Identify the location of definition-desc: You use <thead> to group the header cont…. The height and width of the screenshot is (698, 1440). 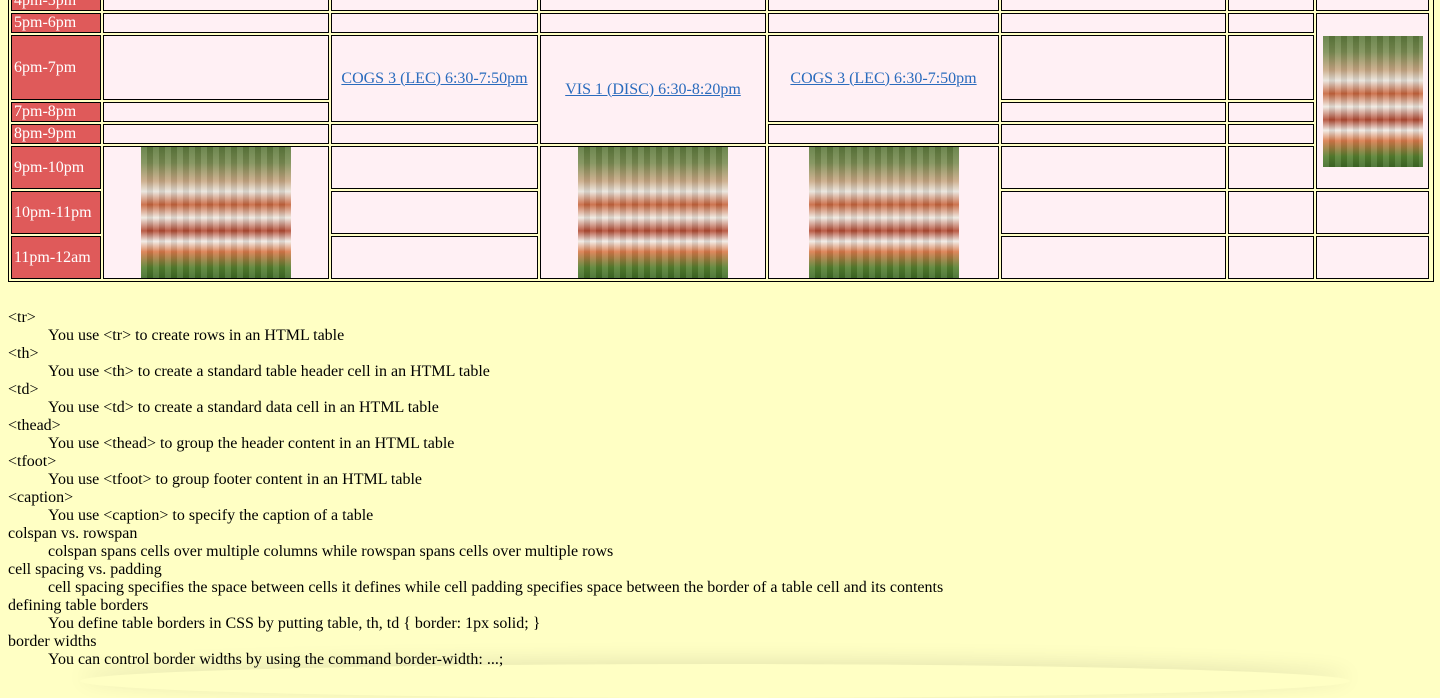
(251, 443).